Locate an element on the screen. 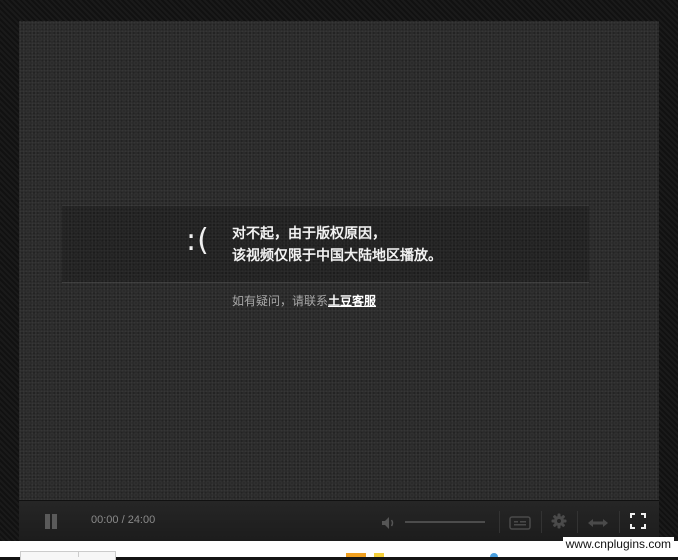 The width and height of the screenshot is (678, 560). customer-service-link: 土豆客服 is located at coordinates (352, 301).